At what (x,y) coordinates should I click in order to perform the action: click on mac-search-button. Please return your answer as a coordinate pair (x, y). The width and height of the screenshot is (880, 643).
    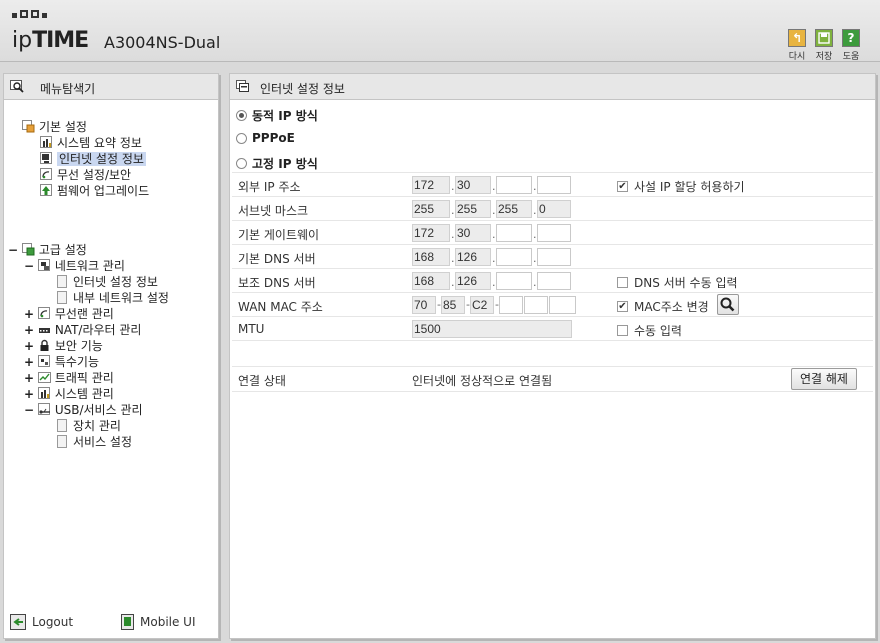
    Looking at the image, I should click on (728, 304).